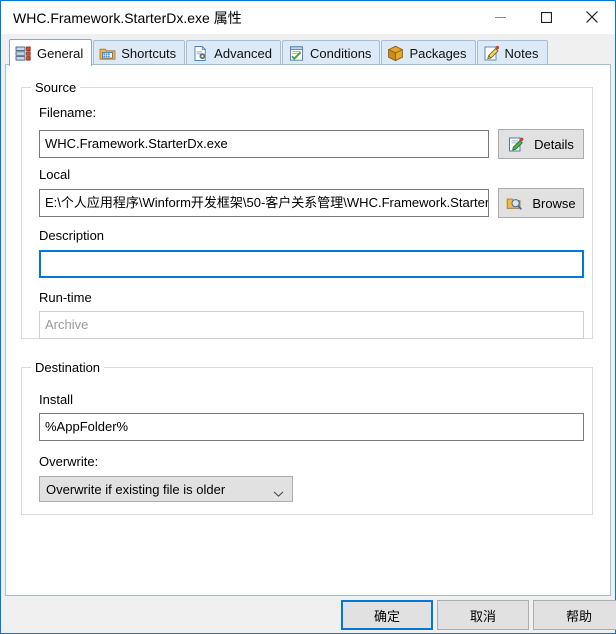  What do you see at coordinates (55, 174) in the screenshot?
I see `local-label: Local` at bounding box center [55, 174].